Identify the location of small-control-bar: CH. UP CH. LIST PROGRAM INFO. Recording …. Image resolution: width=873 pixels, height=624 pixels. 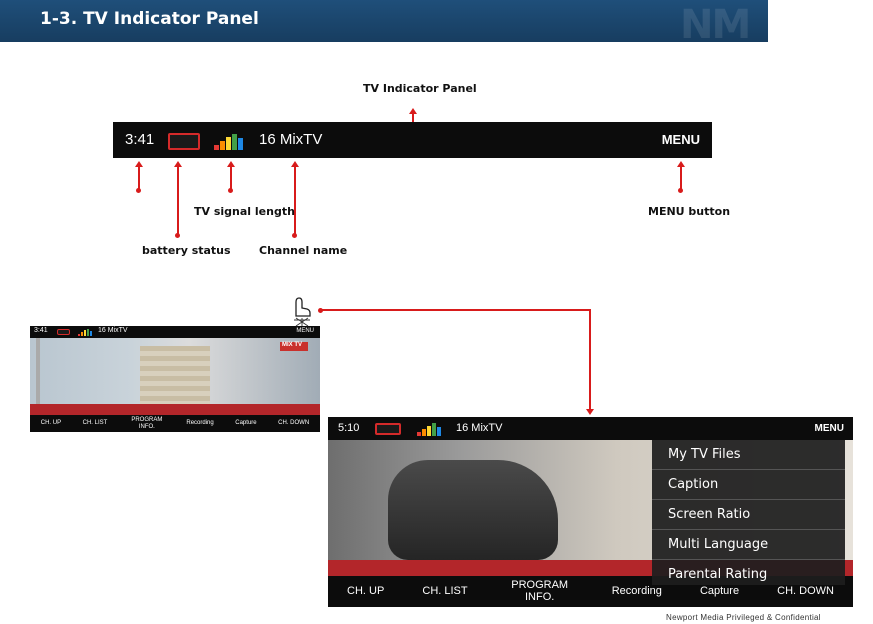
(175, 423).